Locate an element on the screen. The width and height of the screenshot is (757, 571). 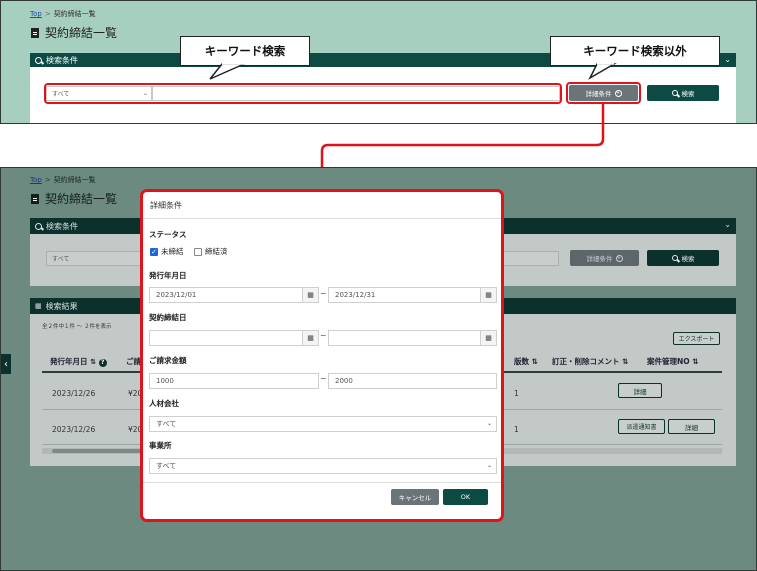
dispatch-notice-button: 派遣通知書 is located at coordinates (641, 426).